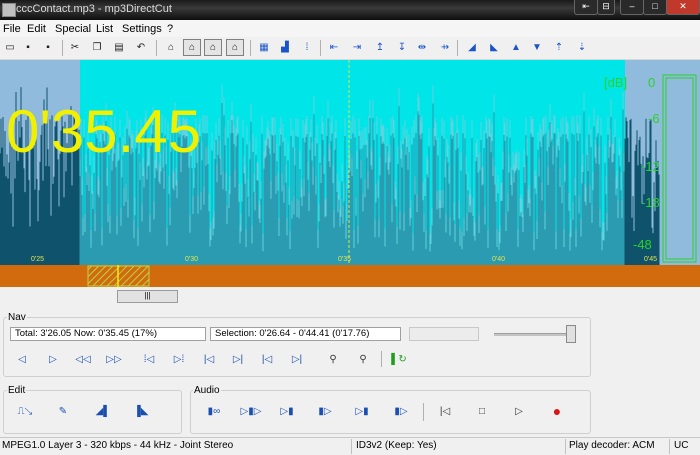 This screenshot has width=700, height=455. What do you see at coordinates (53, 359) in the screenshot?
I see `next-frame-icon: ▷` at bounding box center [53, 359].